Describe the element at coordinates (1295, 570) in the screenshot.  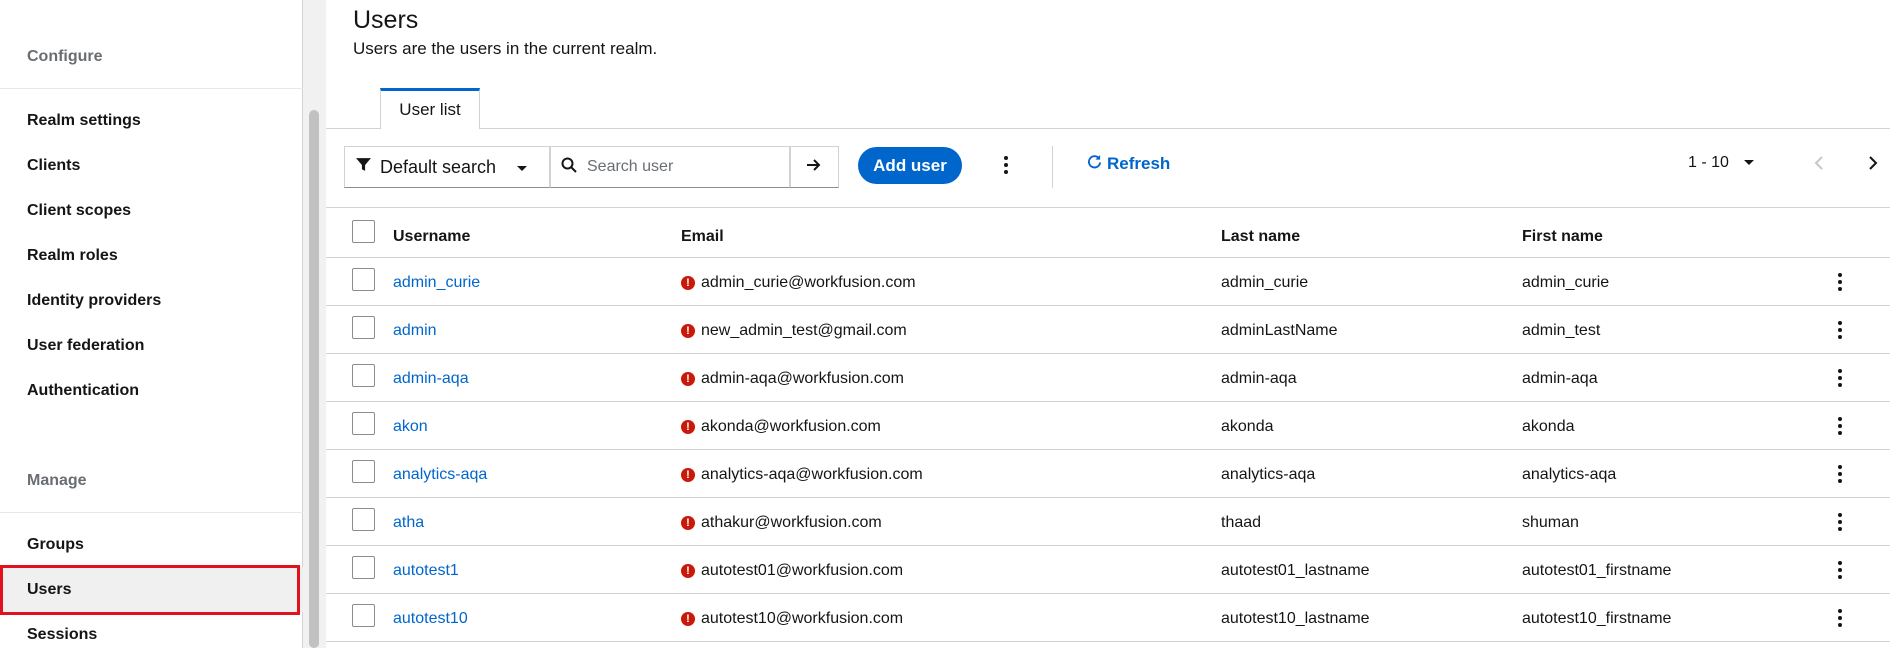
I see `last-name-cell: autotest01_lastname` at that location.